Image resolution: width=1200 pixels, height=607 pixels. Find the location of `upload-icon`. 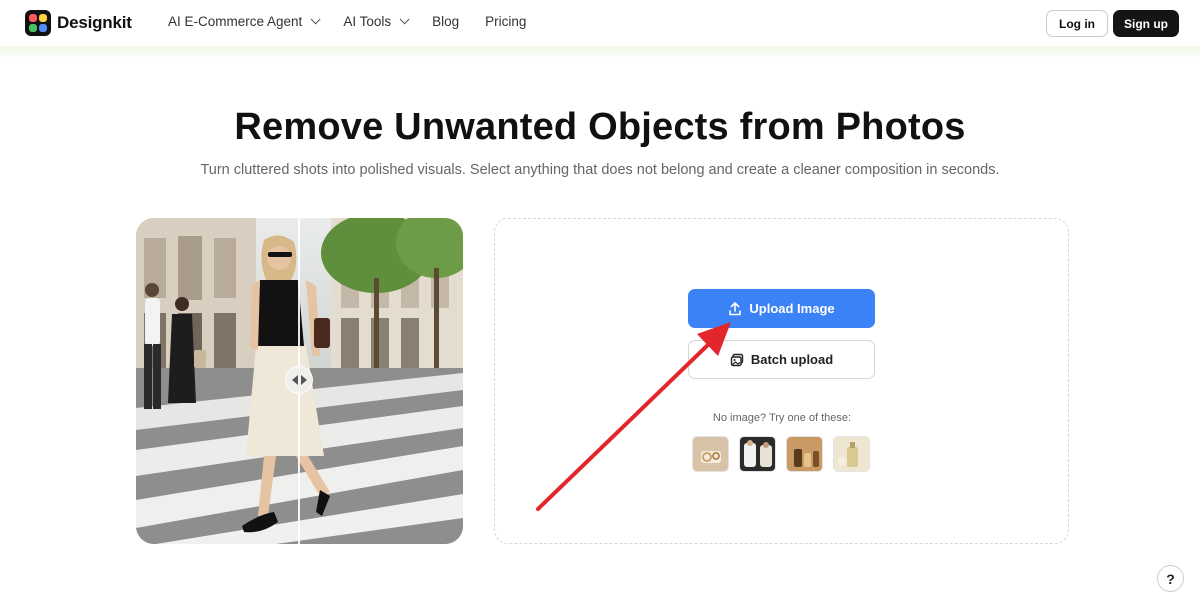

upload-icon is located at coordinates (735, 308).